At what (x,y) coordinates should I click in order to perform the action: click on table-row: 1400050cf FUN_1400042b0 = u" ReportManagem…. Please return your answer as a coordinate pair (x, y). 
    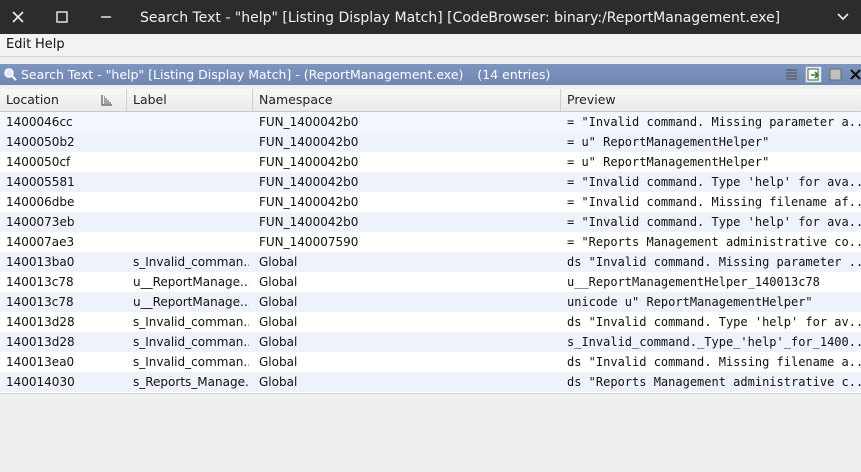
    Looking at the image, I should click on (430, 162).